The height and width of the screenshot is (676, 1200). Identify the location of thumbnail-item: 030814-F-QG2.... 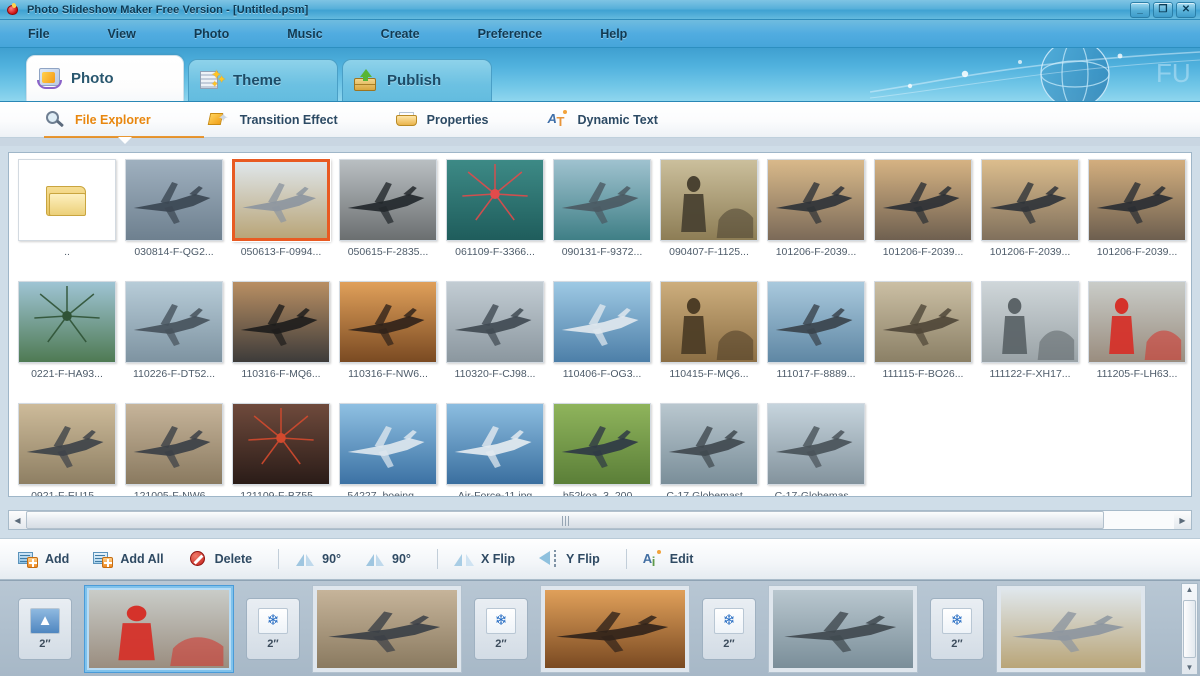
(174, 208).